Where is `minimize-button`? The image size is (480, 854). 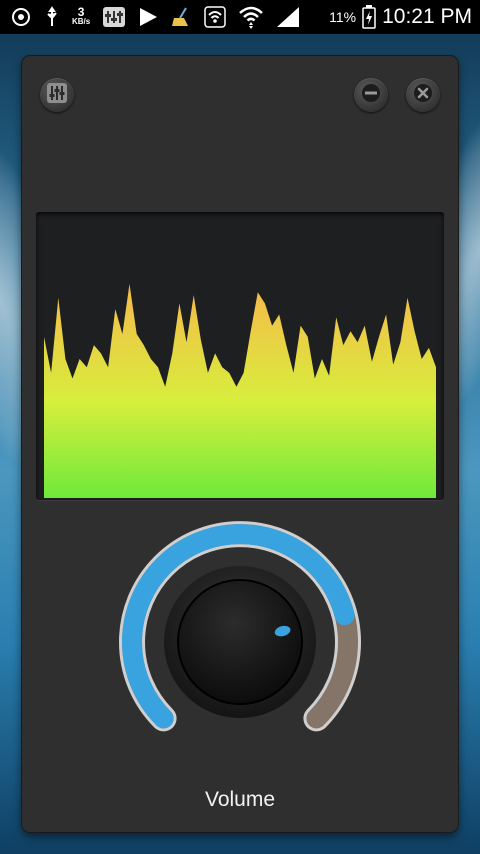
minimize-button is located at coordinates (371, 95).